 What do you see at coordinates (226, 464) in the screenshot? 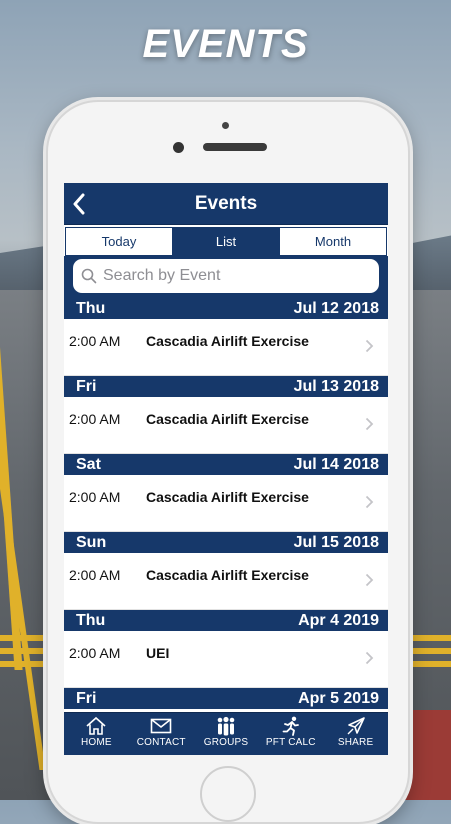
I see `day-header: Sat Jul 14 2018` at bounding box center [226, 464].